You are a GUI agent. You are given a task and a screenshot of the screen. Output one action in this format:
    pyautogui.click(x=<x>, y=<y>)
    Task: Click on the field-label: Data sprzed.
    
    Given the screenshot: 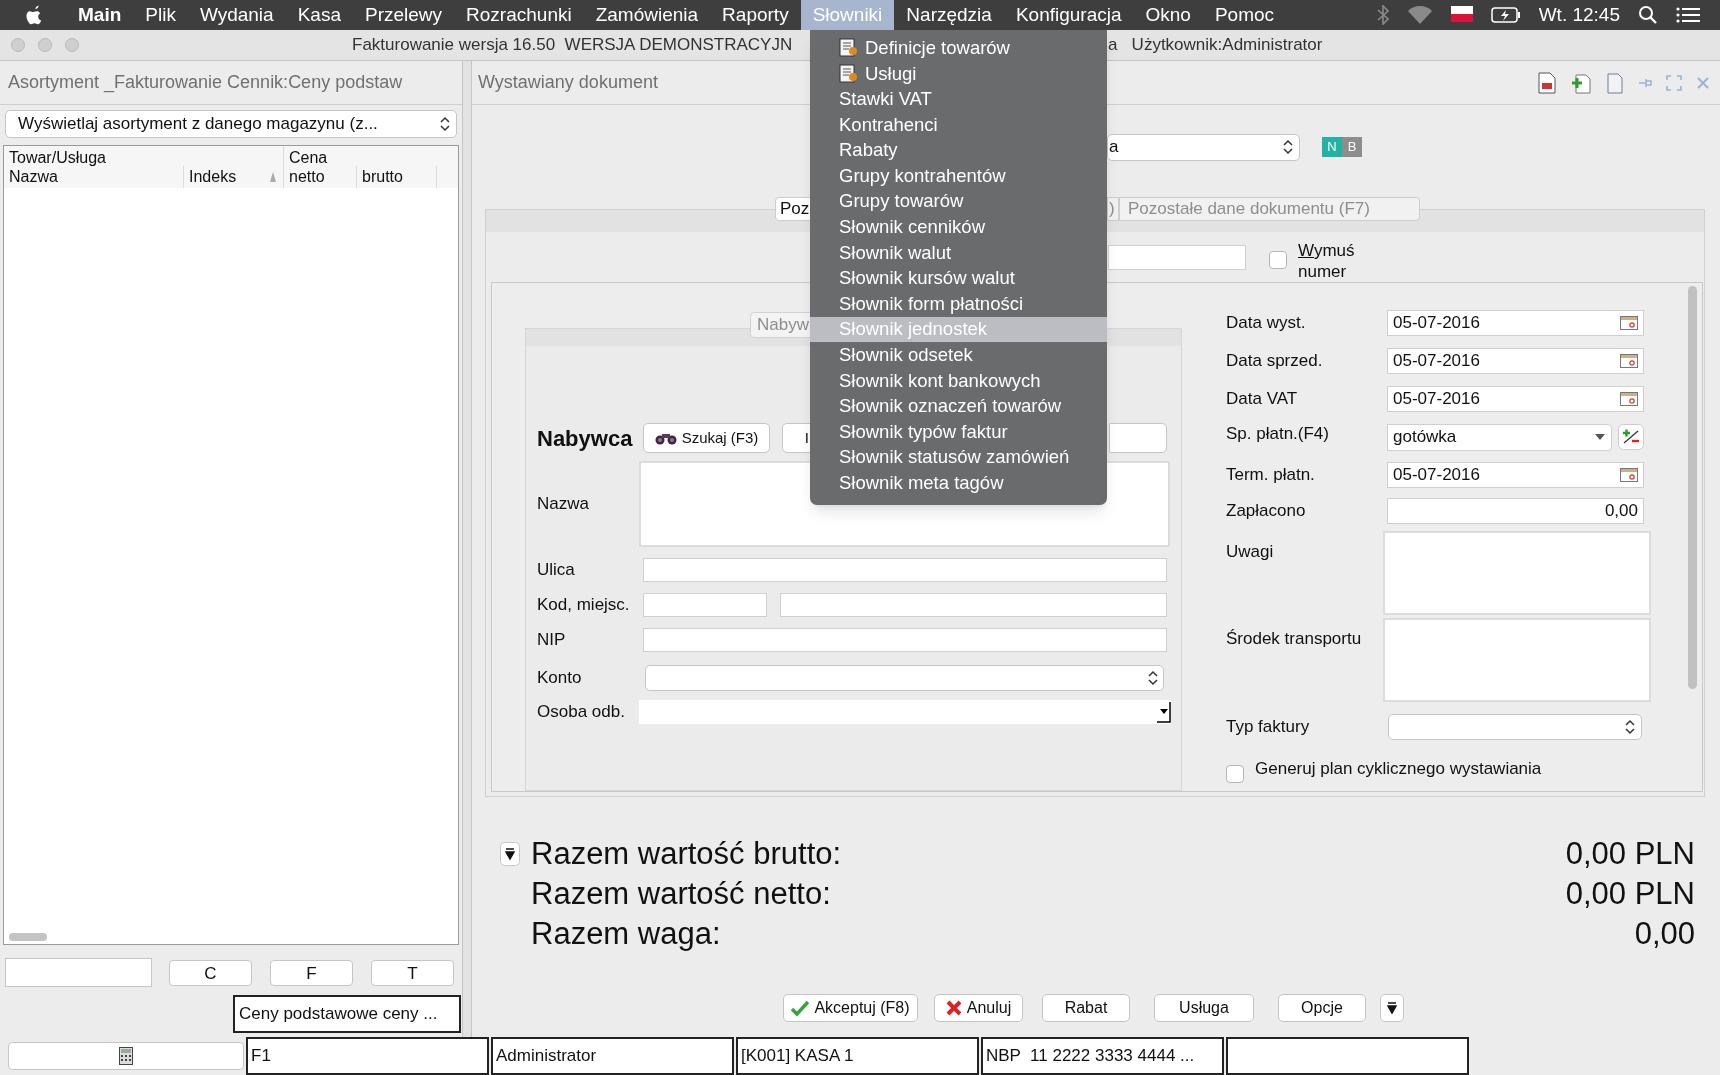 What is the action you would take?
    pyautogui.click(x=1275, y=361)
    